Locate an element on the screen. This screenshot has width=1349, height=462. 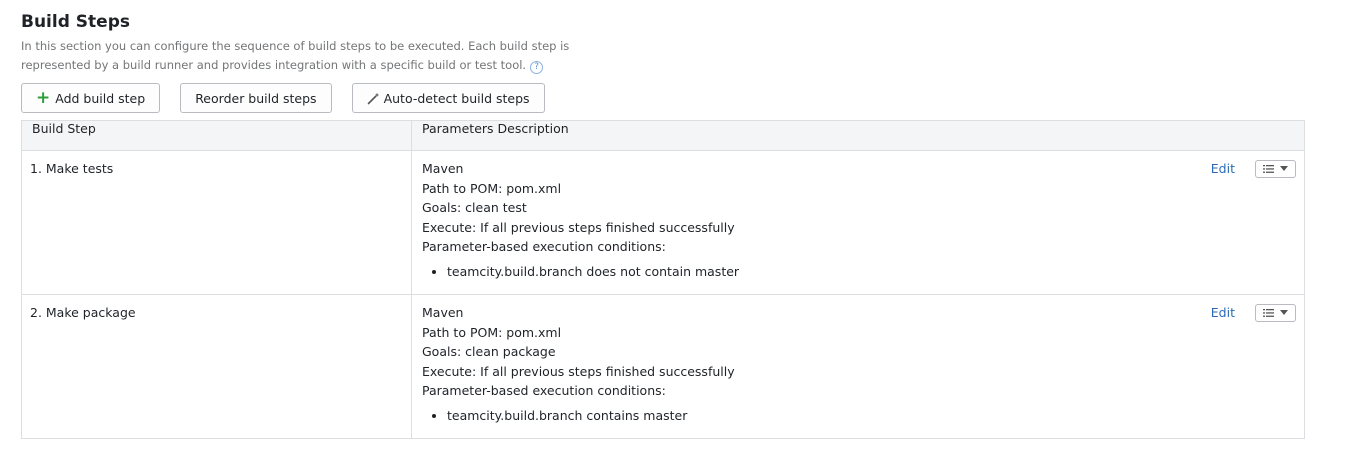
list-item: teamcity.build.branch contains master is located at coordinates (871, 416).